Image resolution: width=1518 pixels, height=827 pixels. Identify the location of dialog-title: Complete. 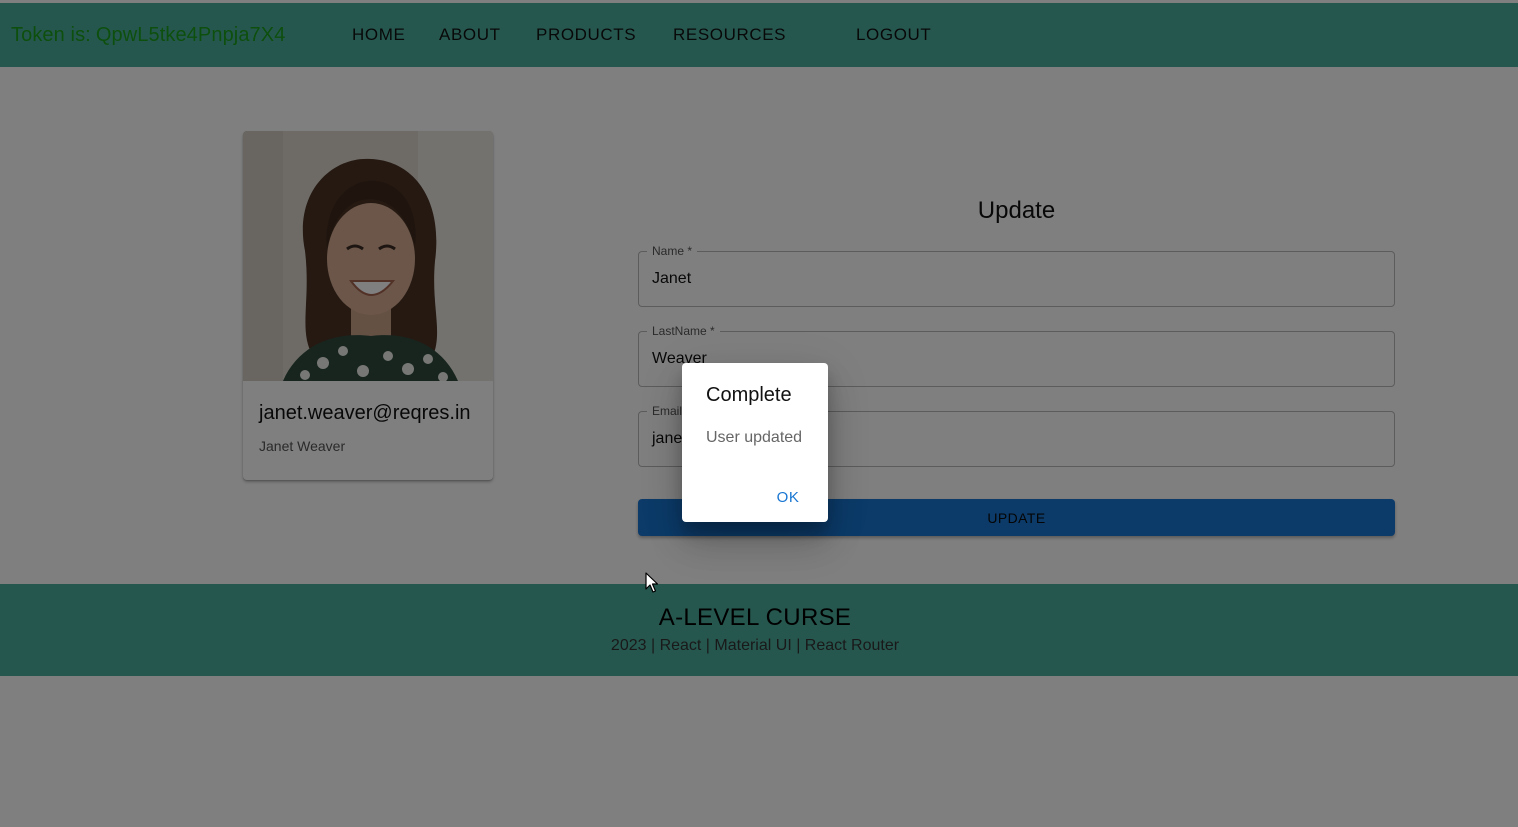
(749, 395).